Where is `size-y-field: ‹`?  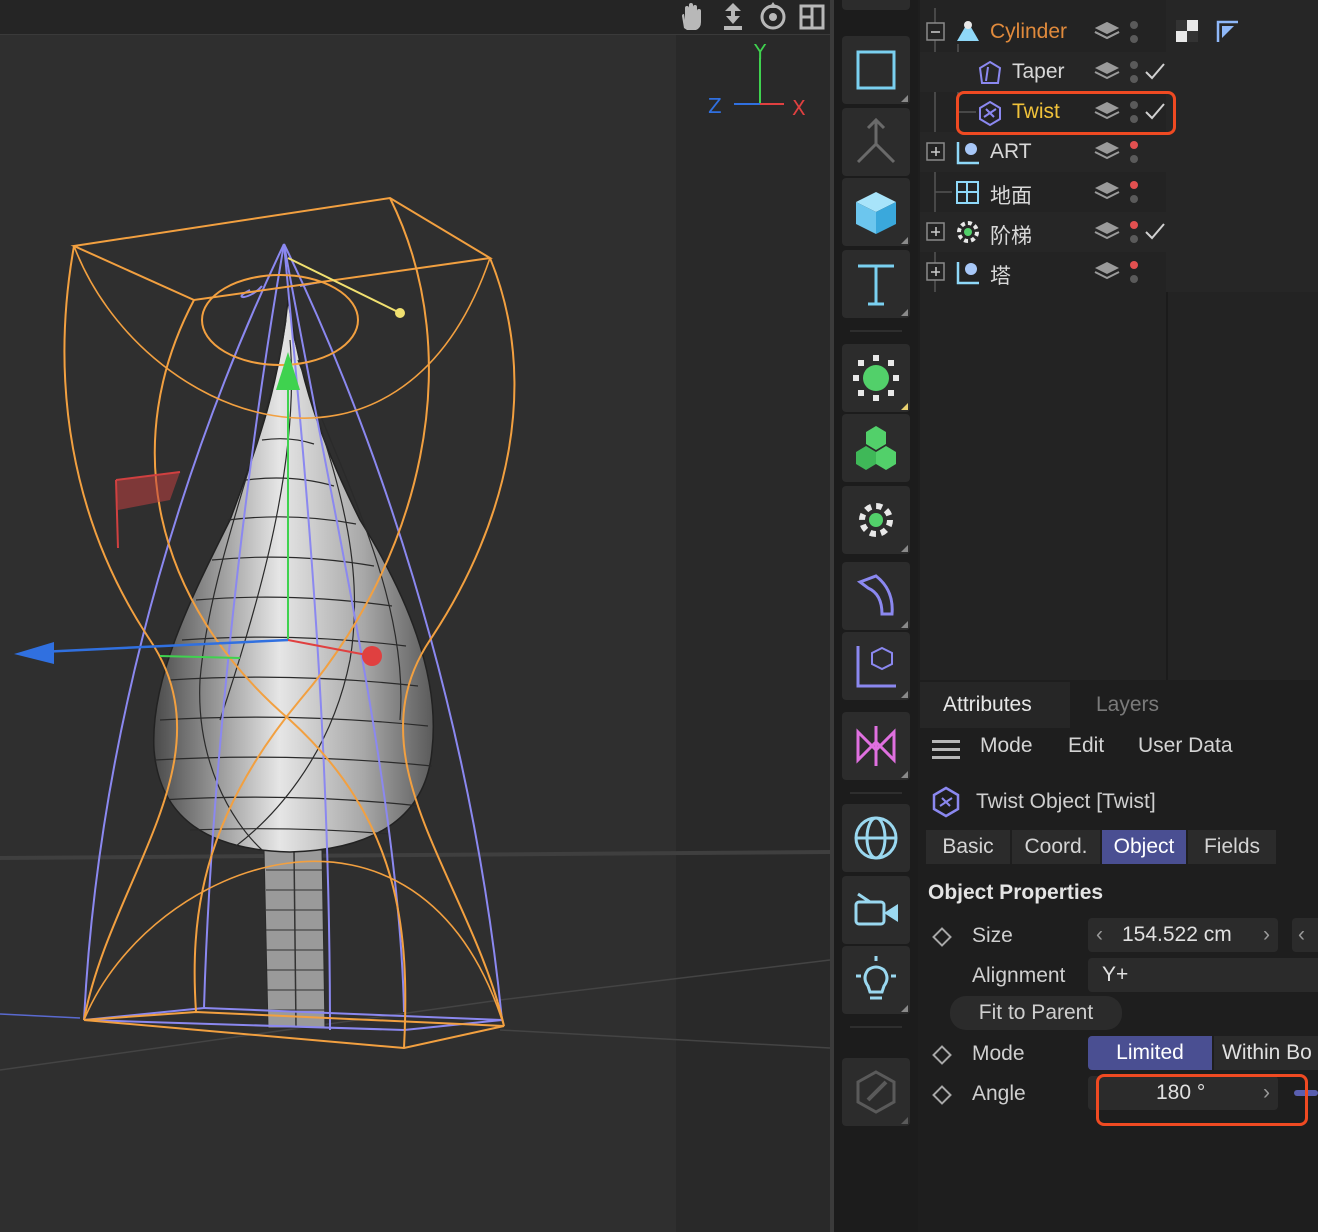
size-y-field: ‹ is located at coordinates (1305, 935).